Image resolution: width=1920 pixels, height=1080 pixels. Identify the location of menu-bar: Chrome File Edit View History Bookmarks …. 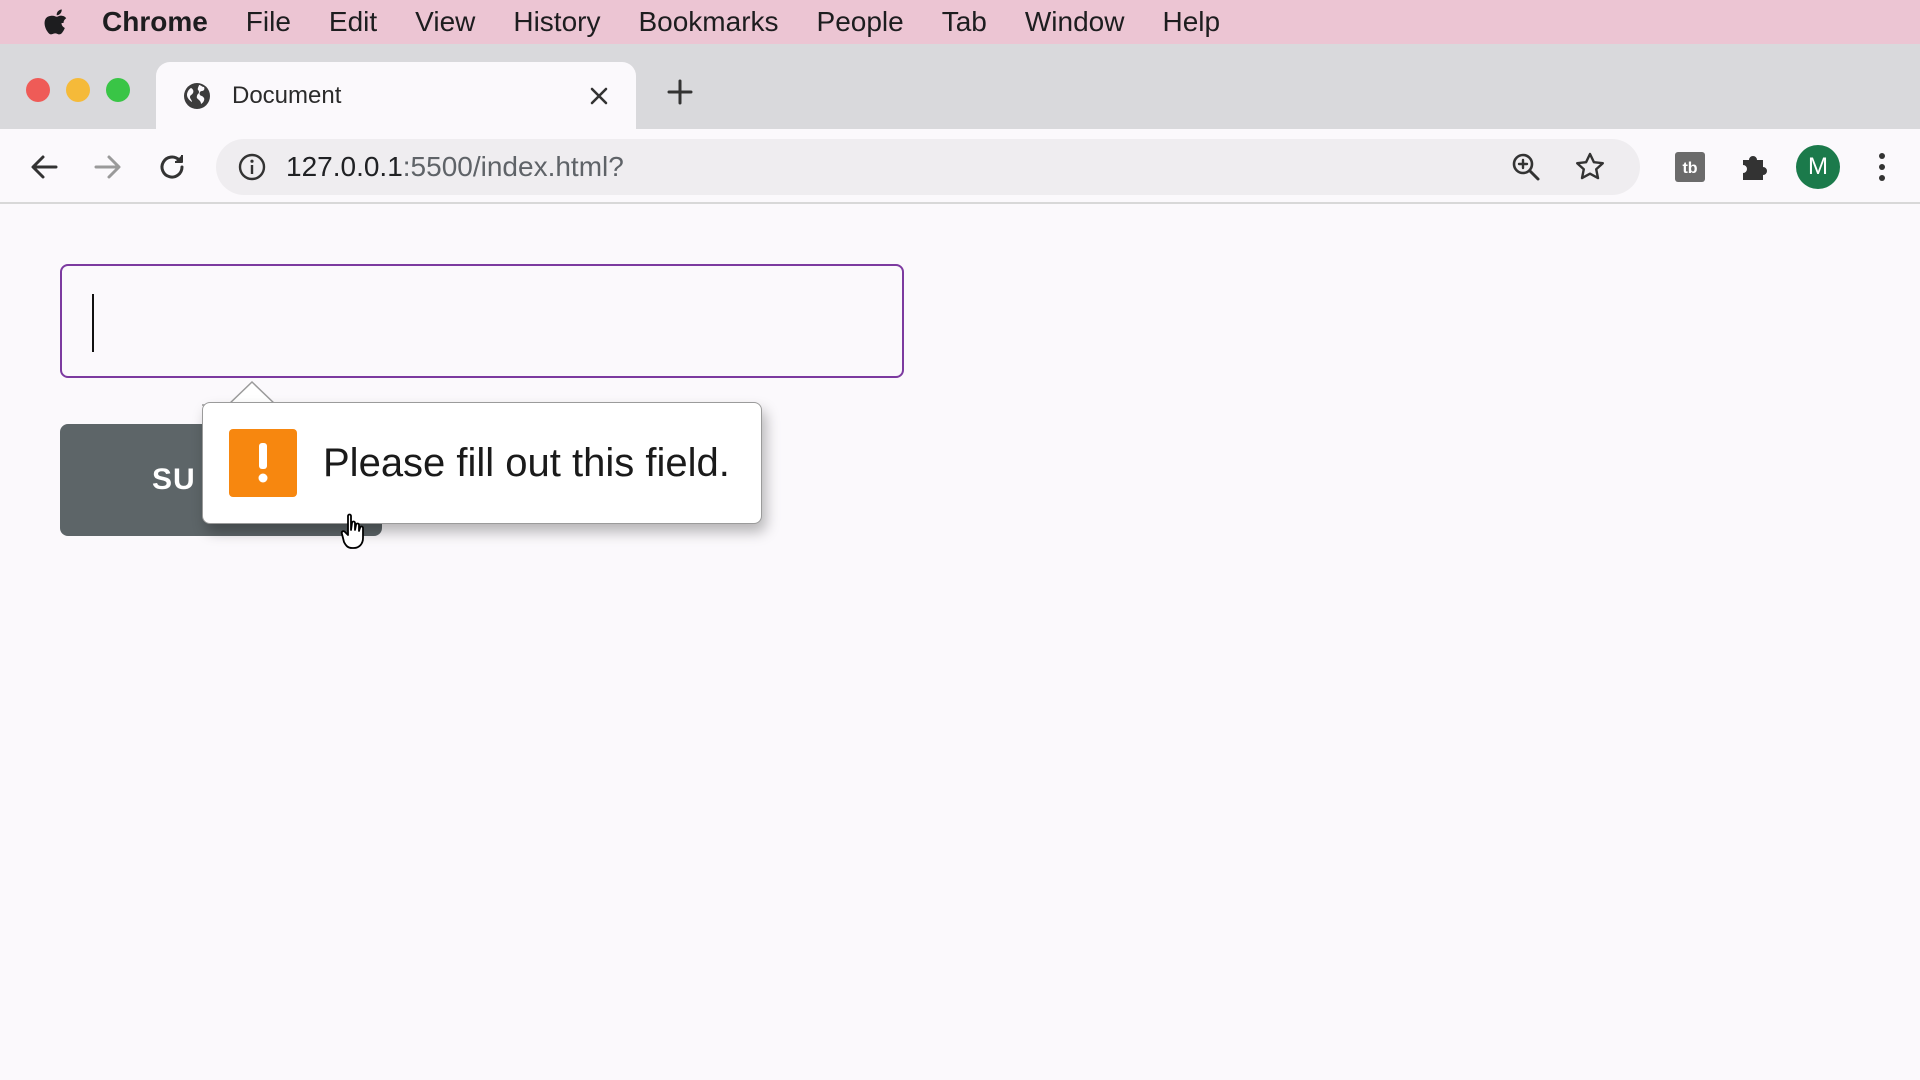
(960, 22).